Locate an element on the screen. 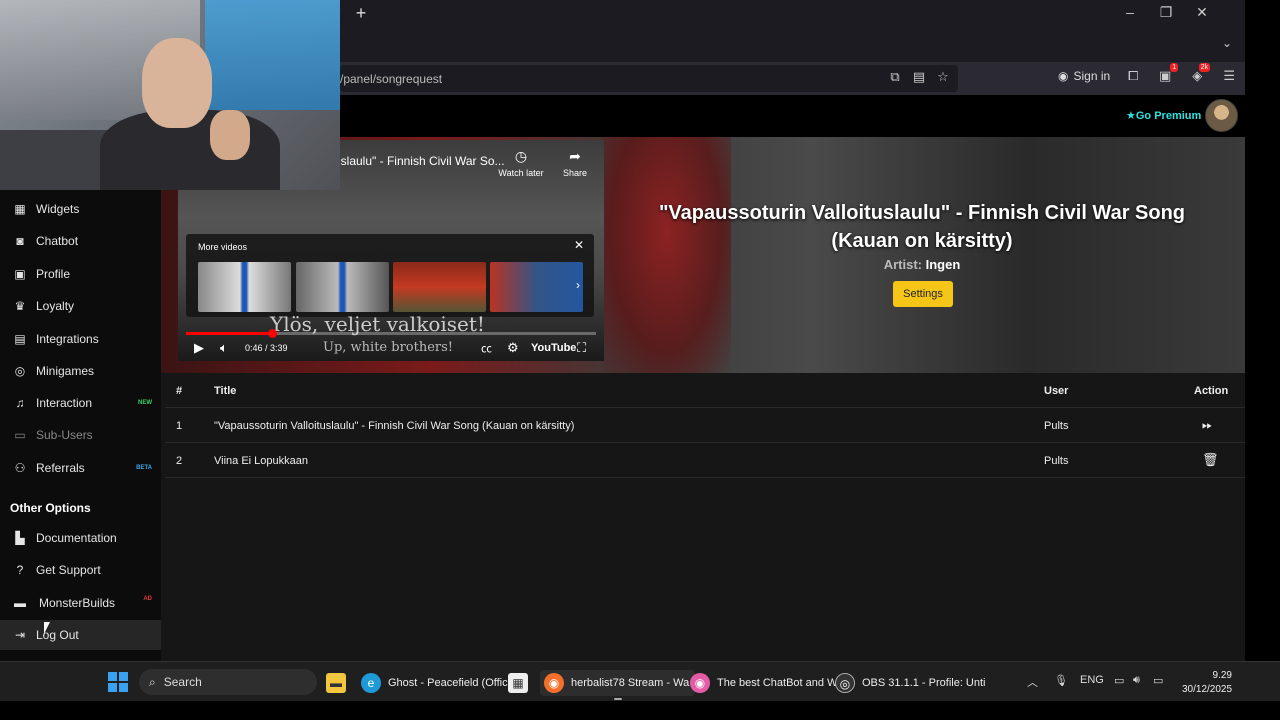  extension-red-icon: ▣ 1 is located at coordinates (1167, 74).